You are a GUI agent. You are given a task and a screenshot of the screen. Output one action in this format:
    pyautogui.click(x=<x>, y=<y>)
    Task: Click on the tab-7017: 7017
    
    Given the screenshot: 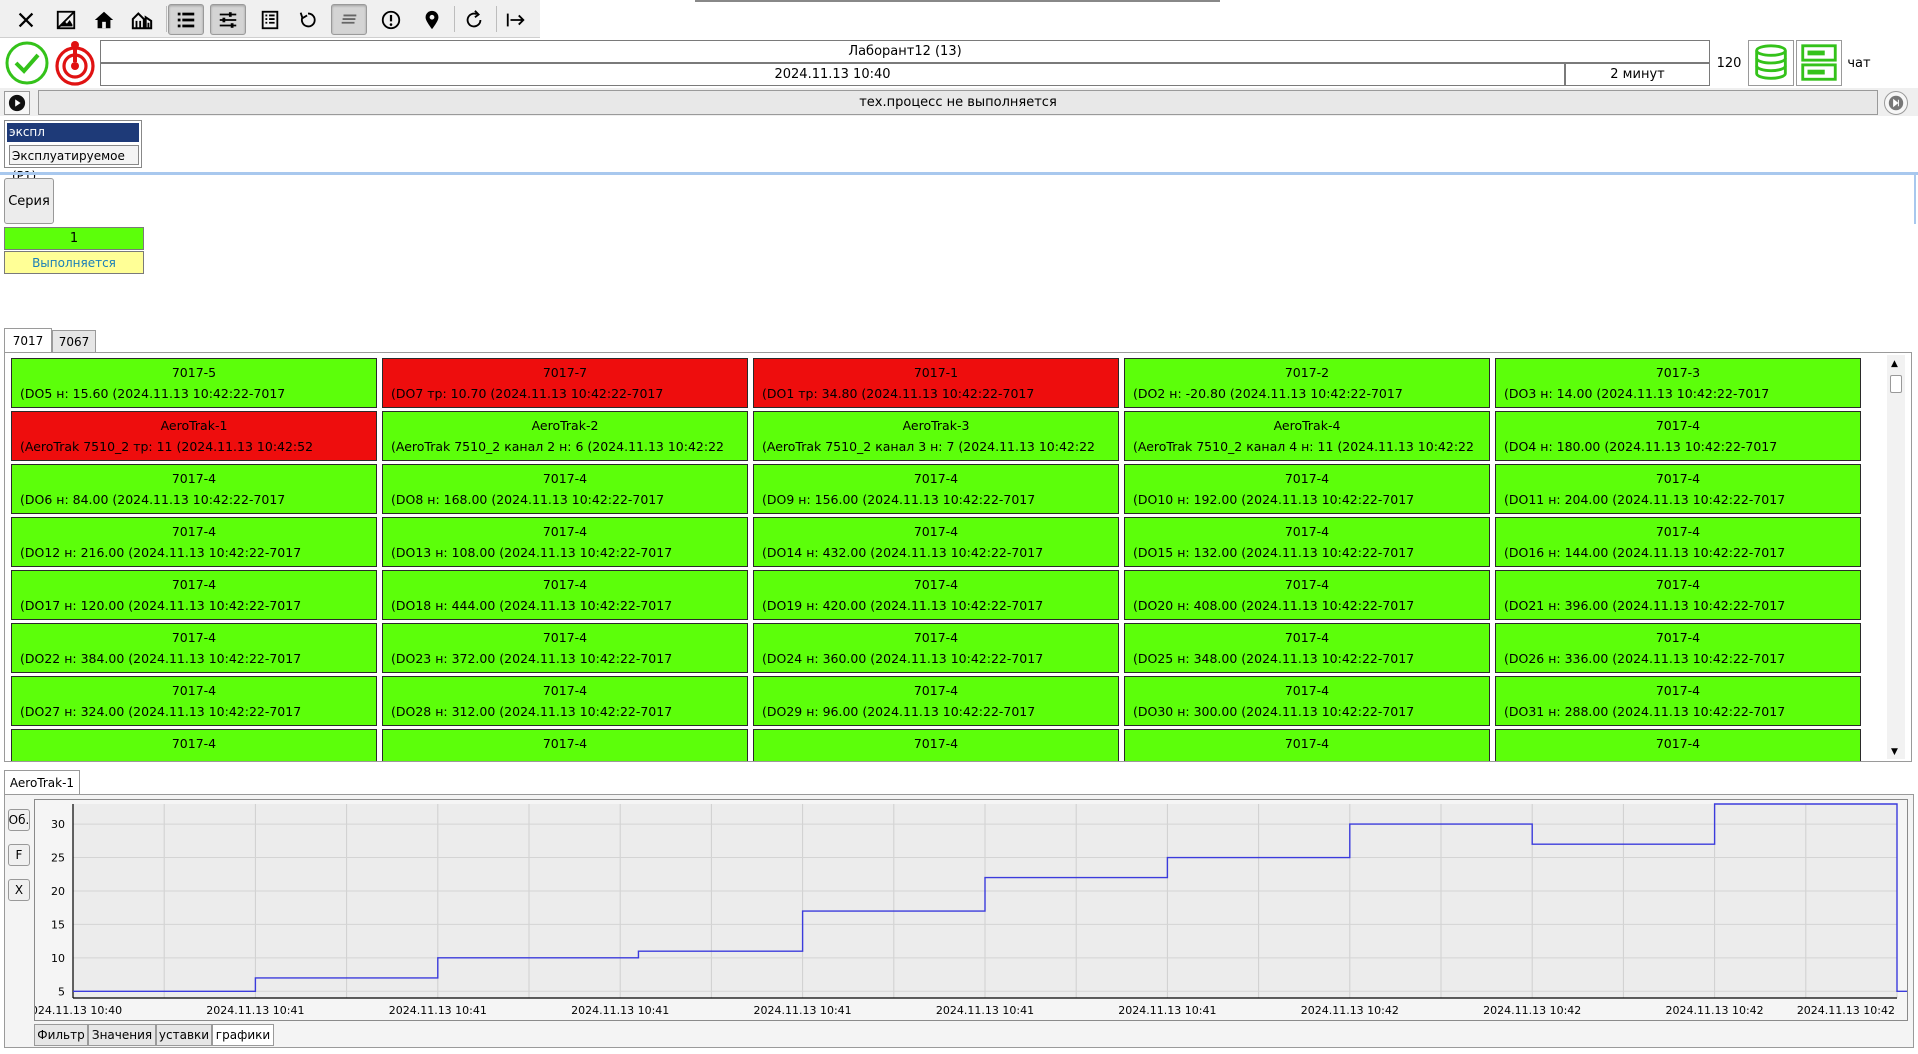 What is the action you would take?
    pyautogui.click(x=28, y=340)
    